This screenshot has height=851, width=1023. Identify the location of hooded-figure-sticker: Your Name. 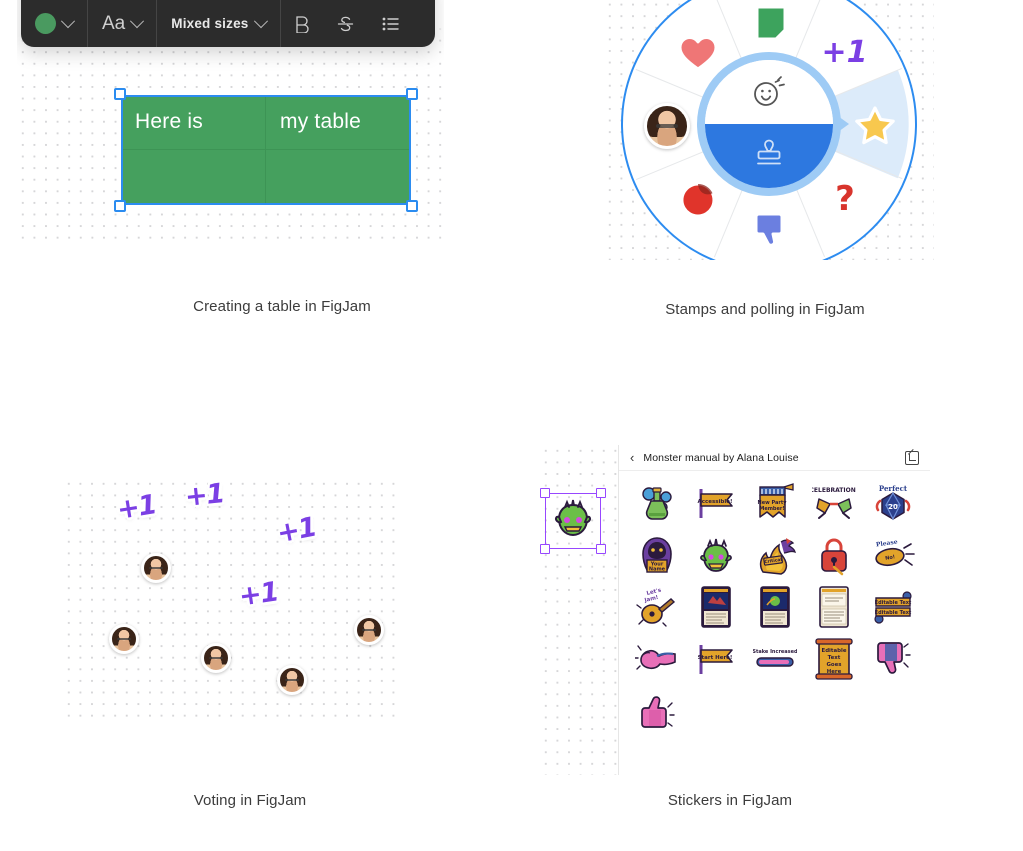
(656, 555).